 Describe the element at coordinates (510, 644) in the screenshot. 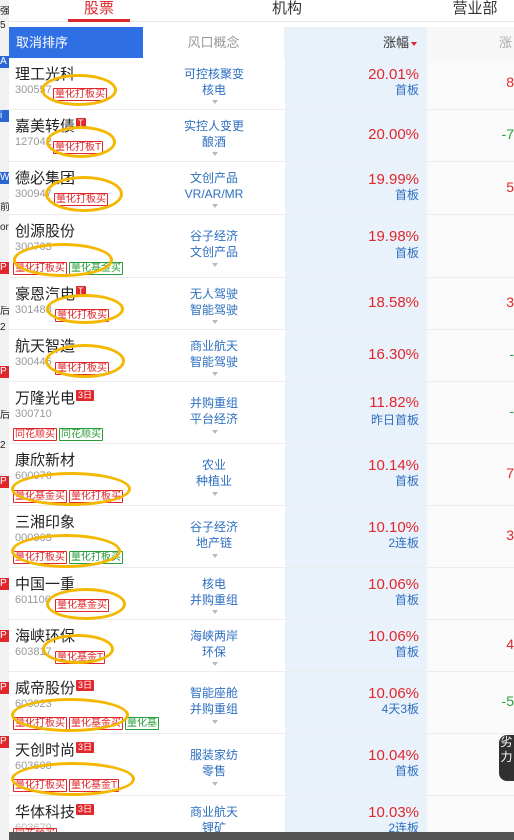

I see `next-column-value: 4` at that location.